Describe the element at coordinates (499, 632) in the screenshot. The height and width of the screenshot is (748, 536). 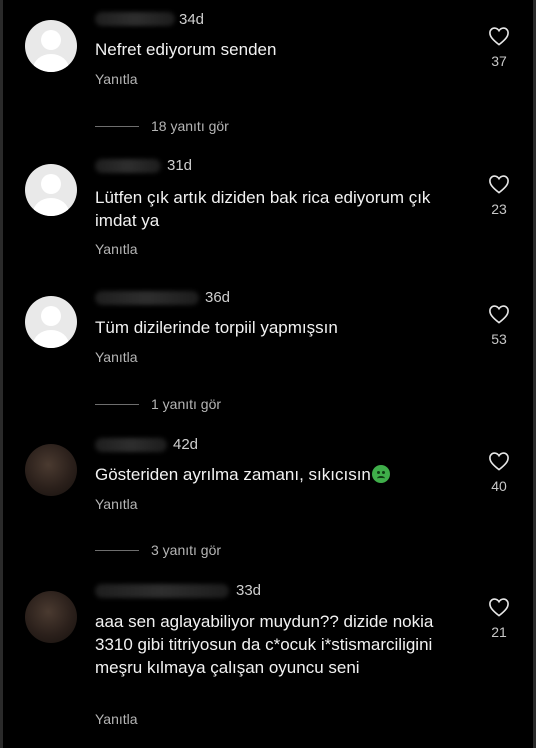
I see `like-count: 21` at that location.